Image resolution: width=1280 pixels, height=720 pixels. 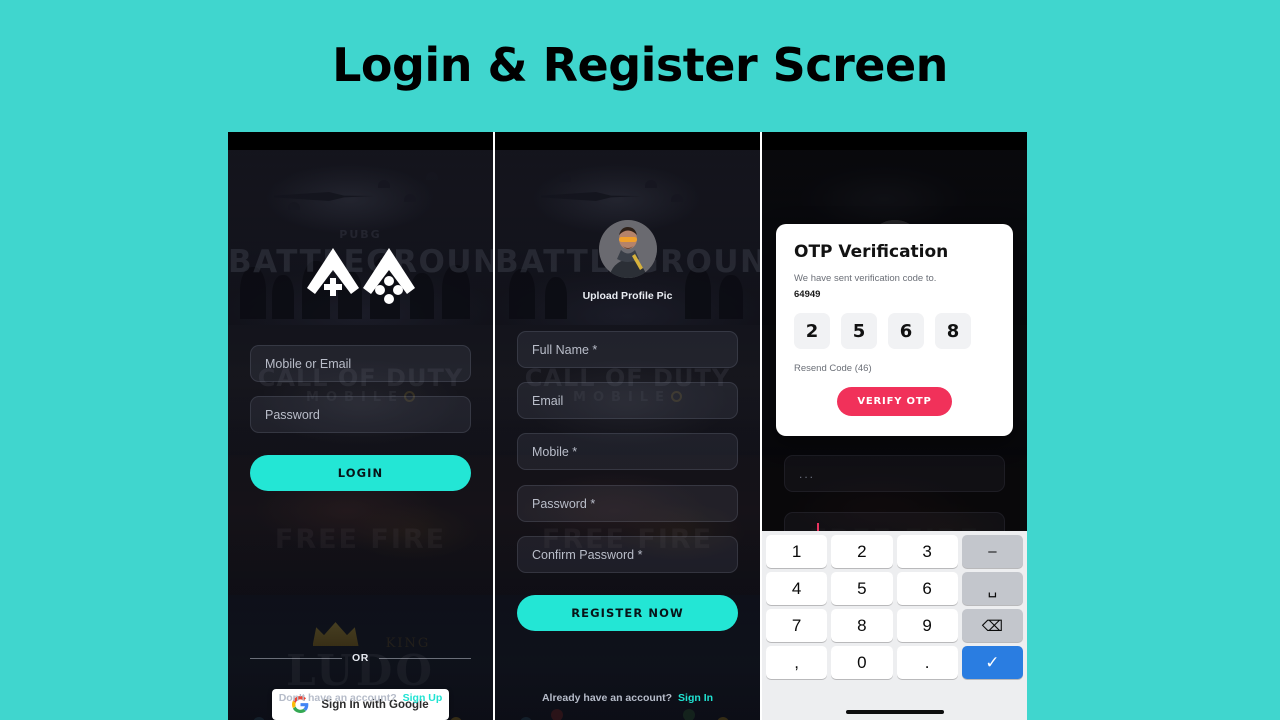 What do you see at coordinates (564, 503) in the screenshot?
I see `password-placeholder: Password *` at bounding box center [564, 503].